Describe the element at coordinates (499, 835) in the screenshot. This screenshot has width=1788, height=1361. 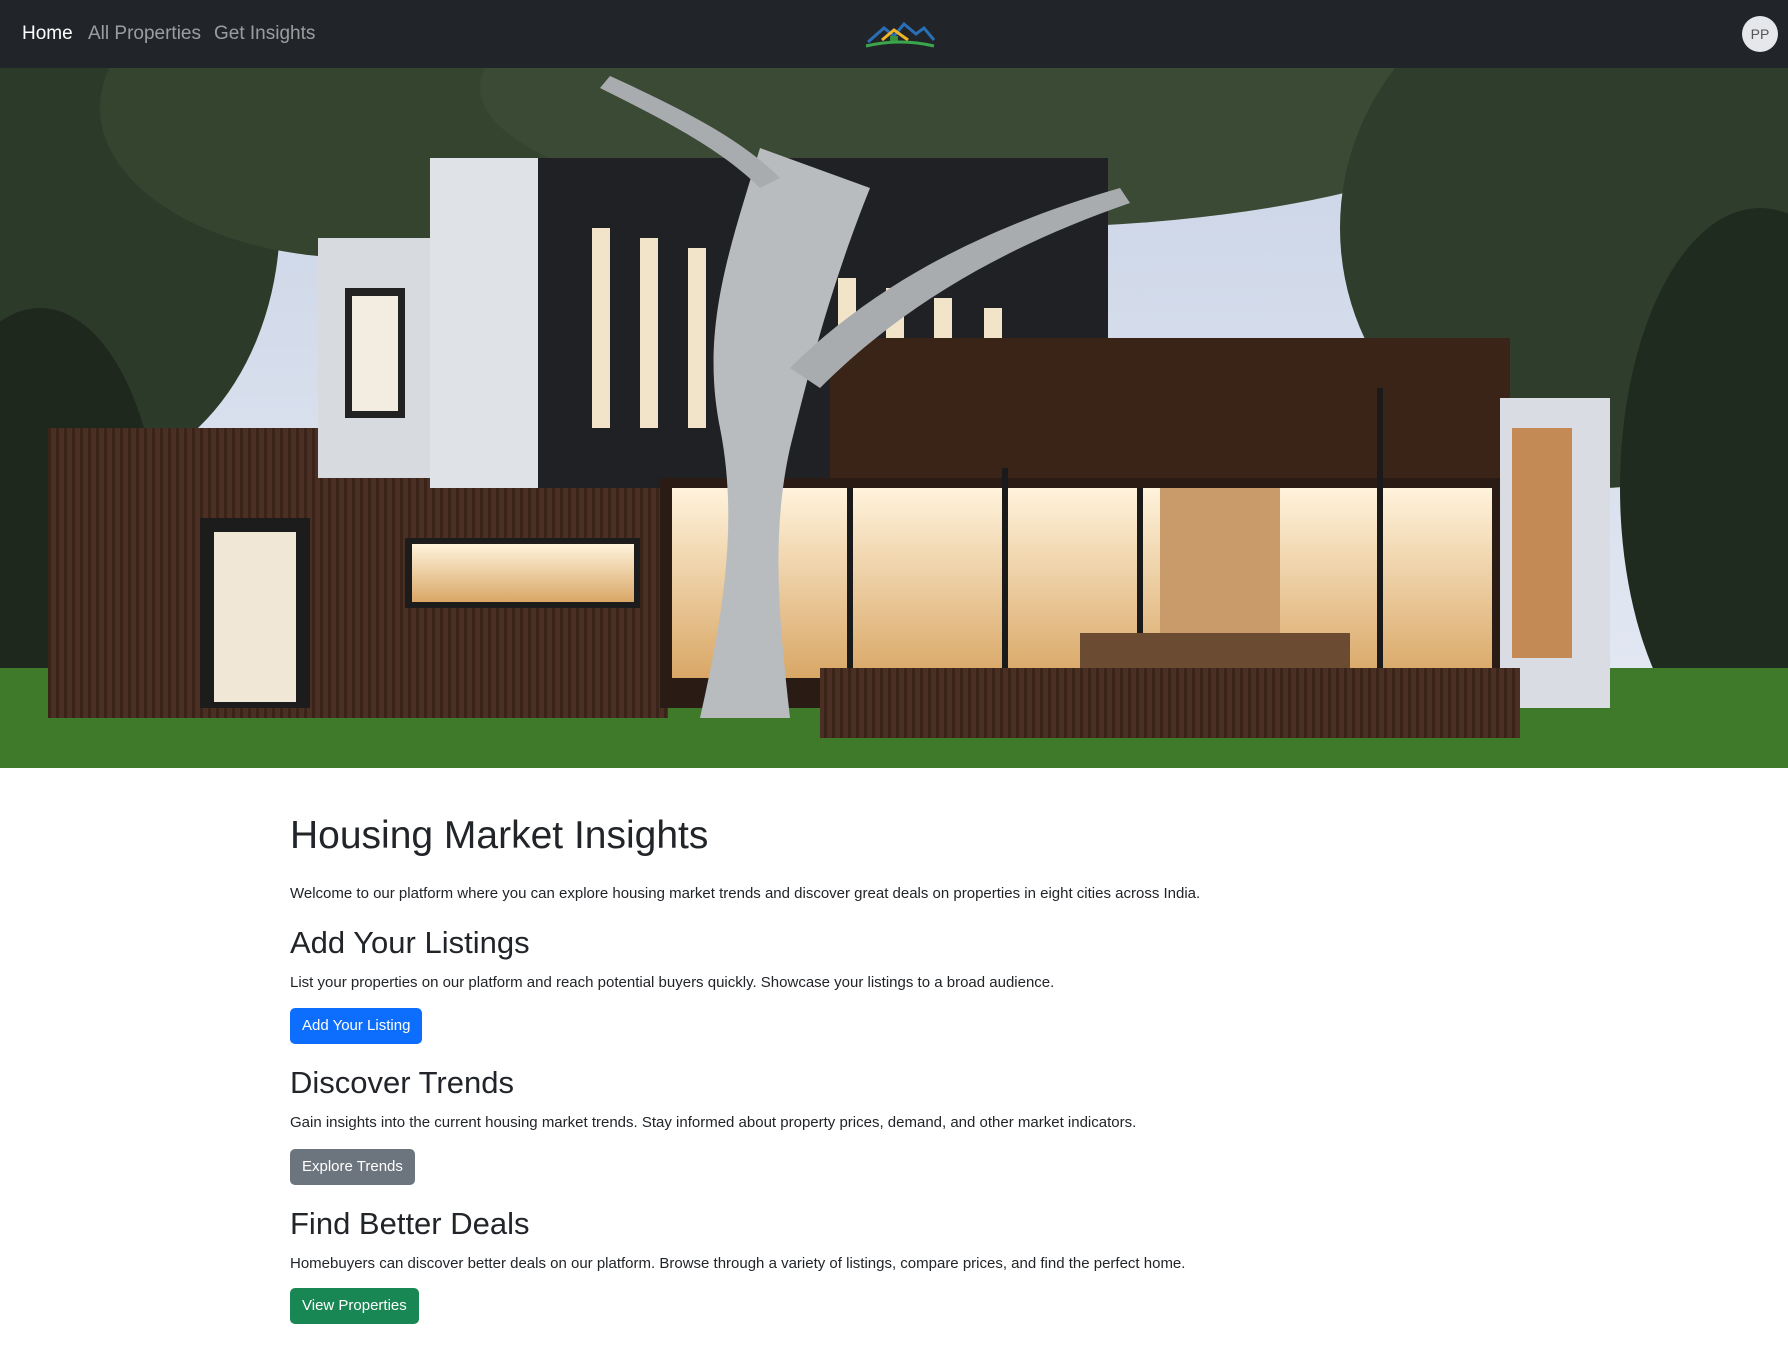
I see `page-title: Housing Market Insights` at that location.